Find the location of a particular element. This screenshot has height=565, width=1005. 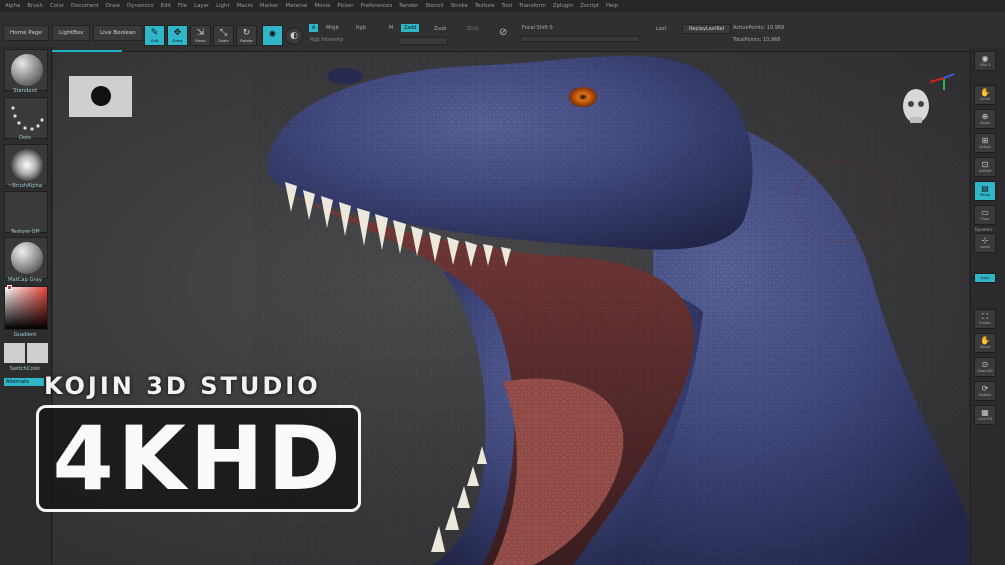

persp-button: ▤ Persp is located at coordinates (985, 191).